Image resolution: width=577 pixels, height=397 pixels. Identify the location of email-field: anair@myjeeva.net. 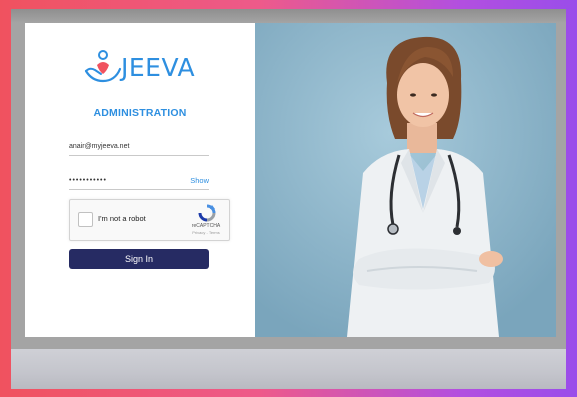
(139, 148).